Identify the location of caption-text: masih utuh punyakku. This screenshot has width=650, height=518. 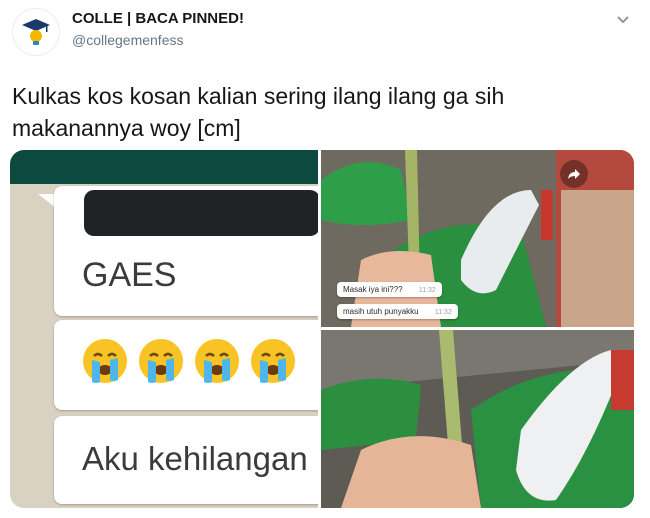
(381, 311).